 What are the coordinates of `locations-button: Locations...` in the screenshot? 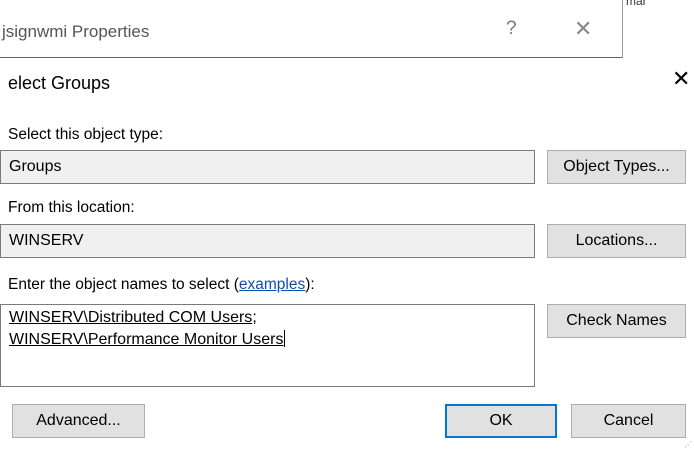 It's located at (616, 241).